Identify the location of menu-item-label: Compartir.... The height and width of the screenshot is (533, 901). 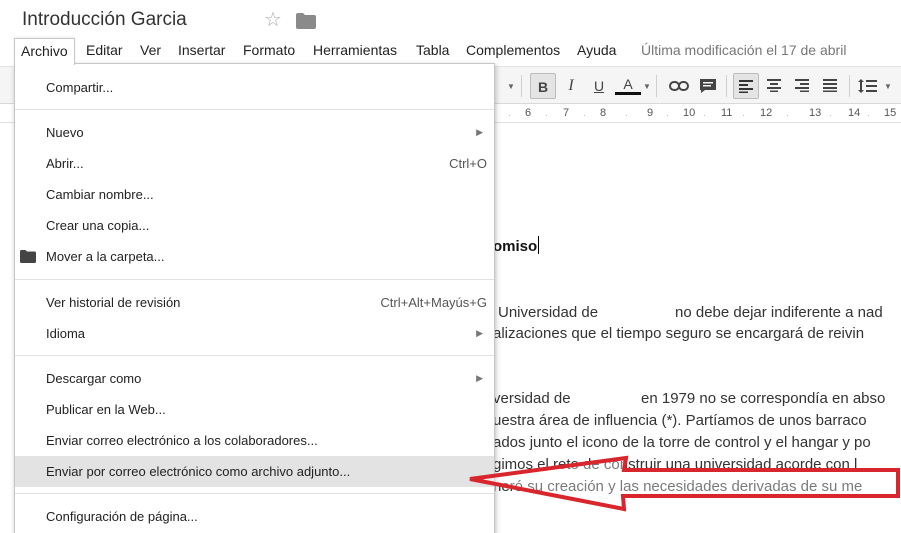
(80, 87).